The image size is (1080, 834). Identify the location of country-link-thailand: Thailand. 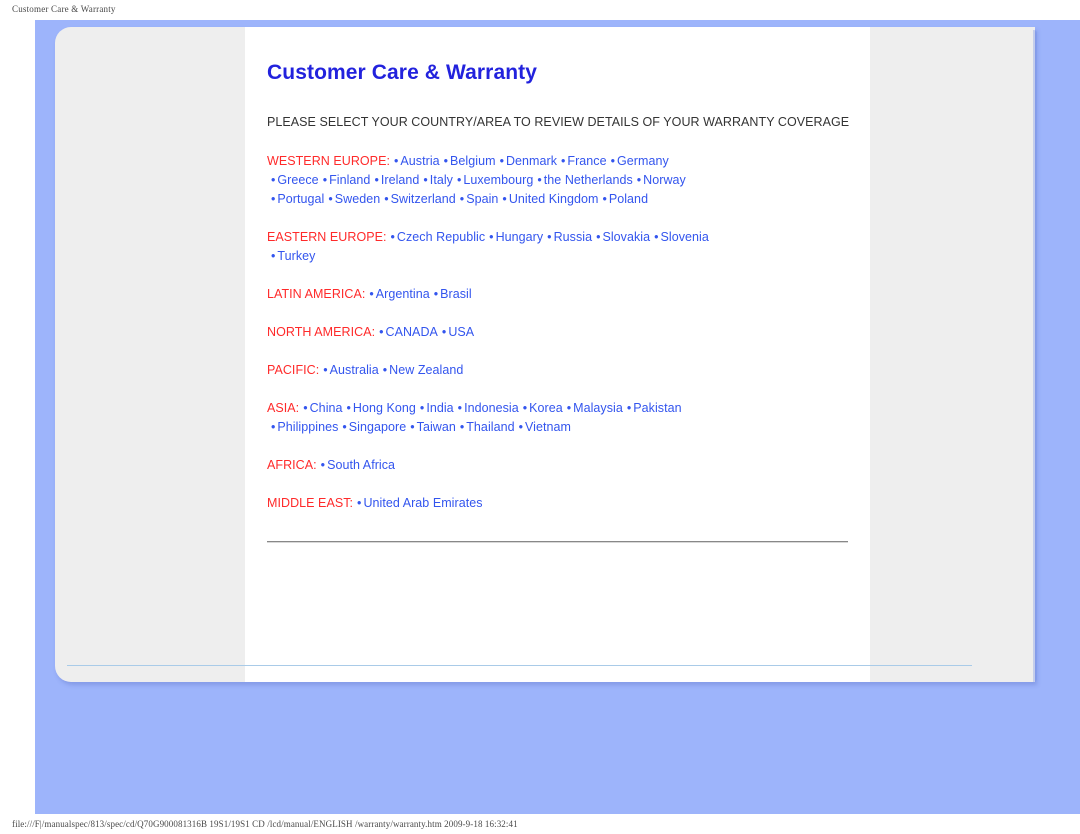
(490, 427).